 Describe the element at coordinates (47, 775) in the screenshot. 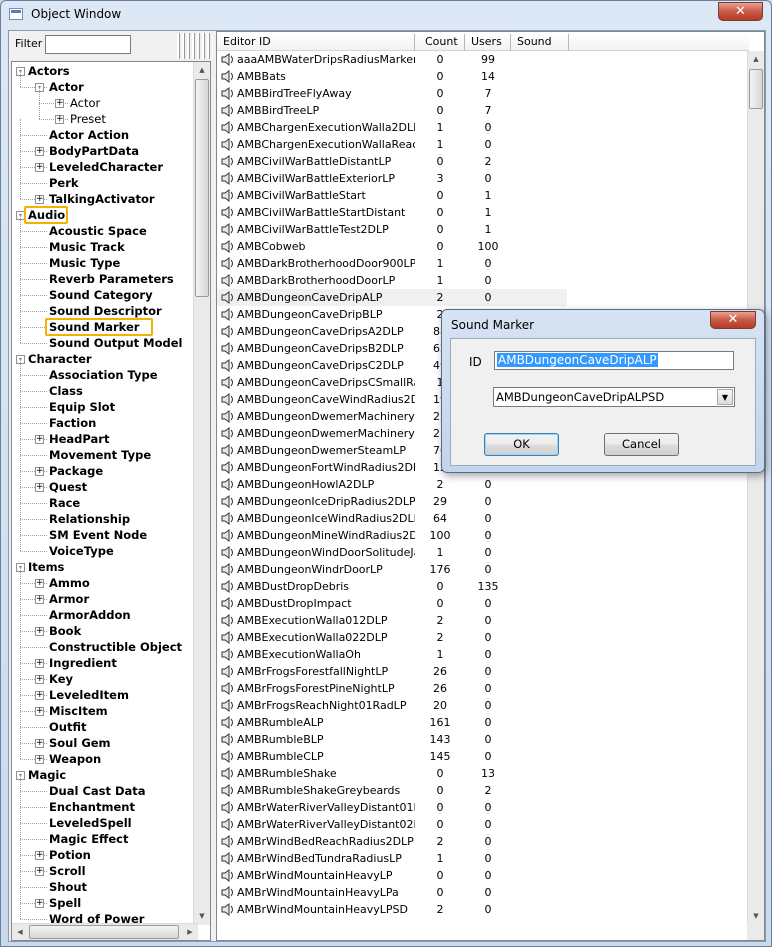

I see `tree-item: Magic` at that location.